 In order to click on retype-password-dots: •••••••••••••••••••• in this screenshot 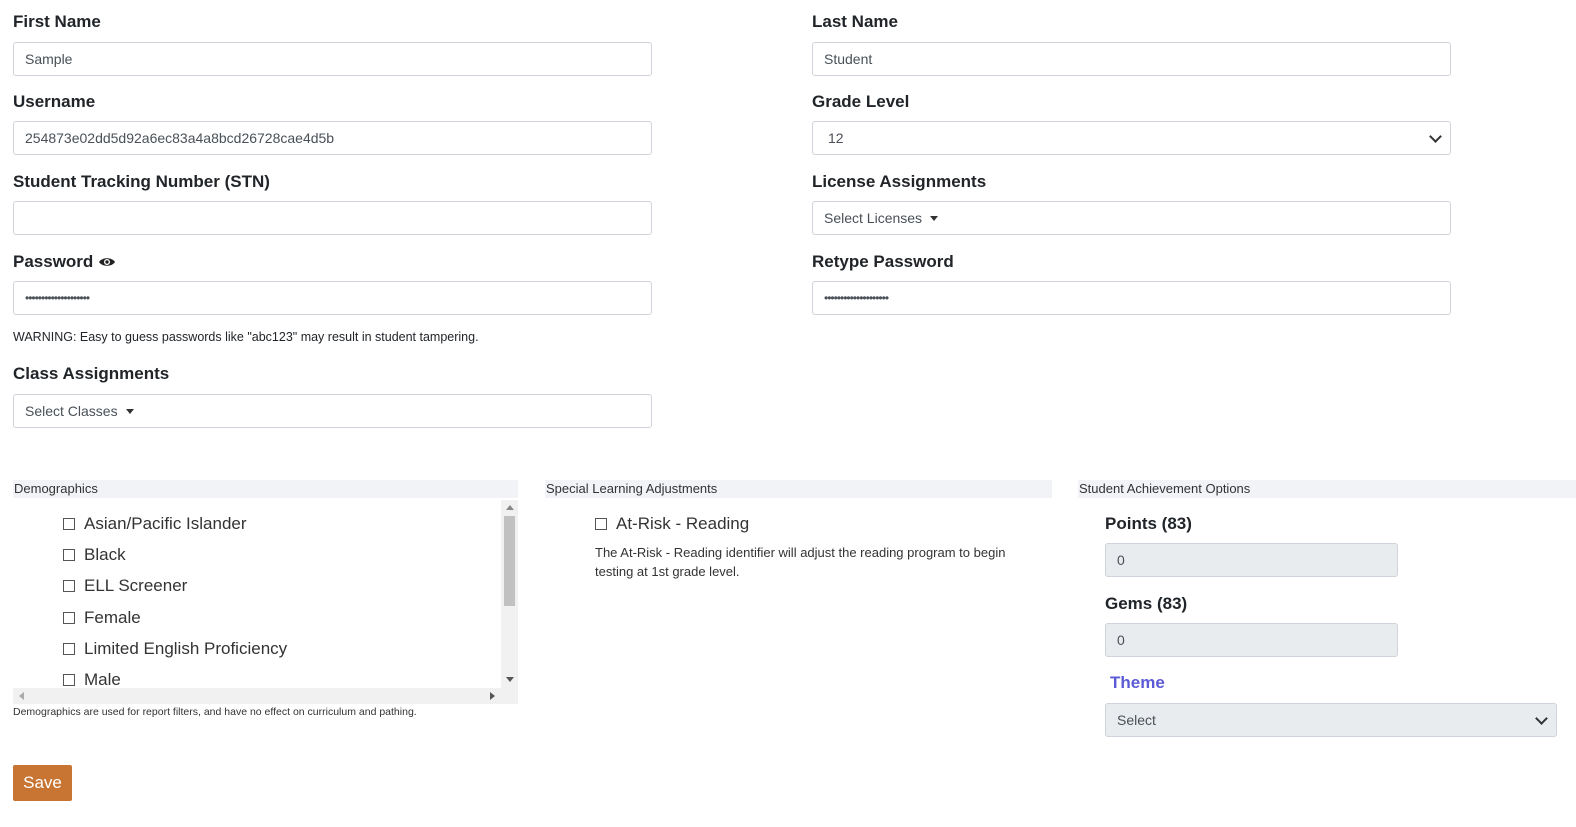, I will do `click(856, 298)`.